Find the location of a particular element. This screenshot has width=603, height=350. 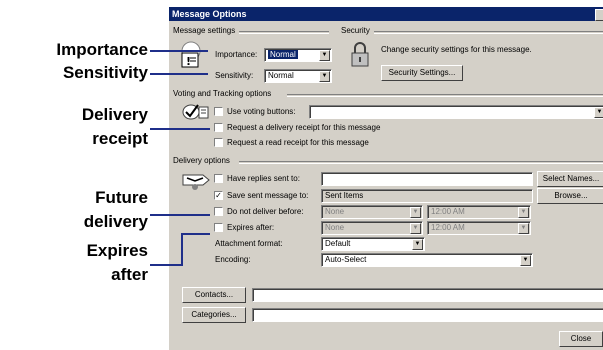

encoding-select: Auto-Select ▼ is located at coordinates (427, 260).